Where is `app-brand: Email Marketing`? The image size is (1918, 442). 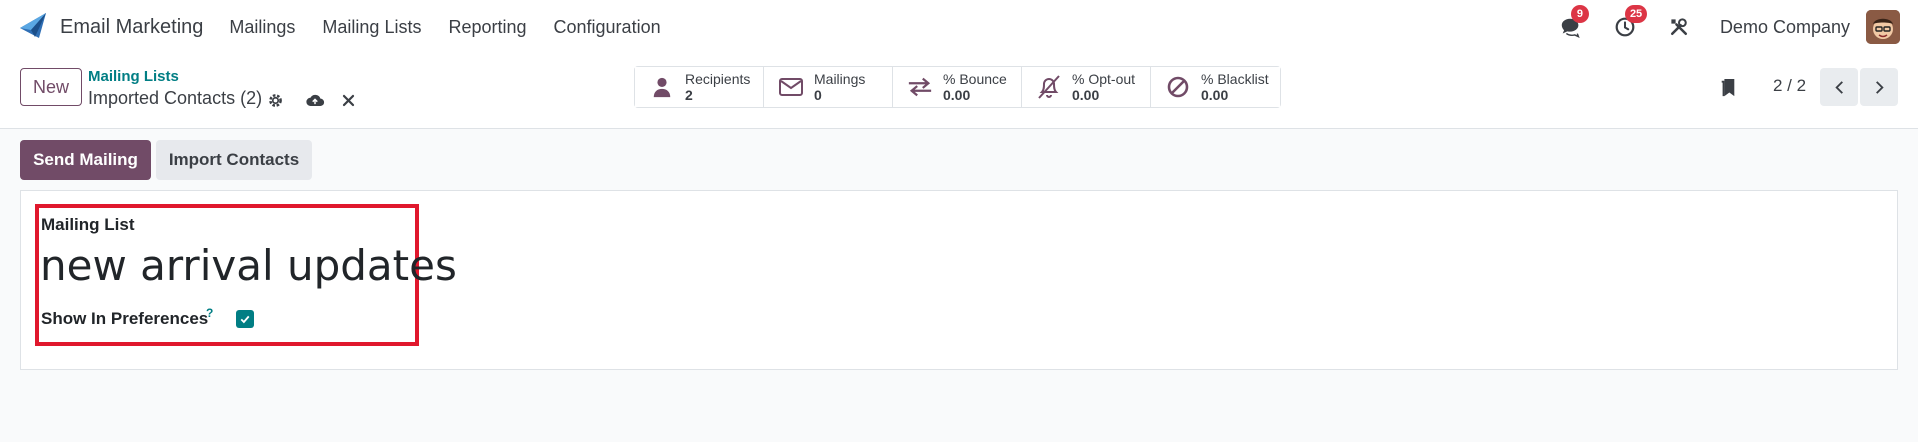 app-brand: Email Marketing is located at coordinates (110, 27).